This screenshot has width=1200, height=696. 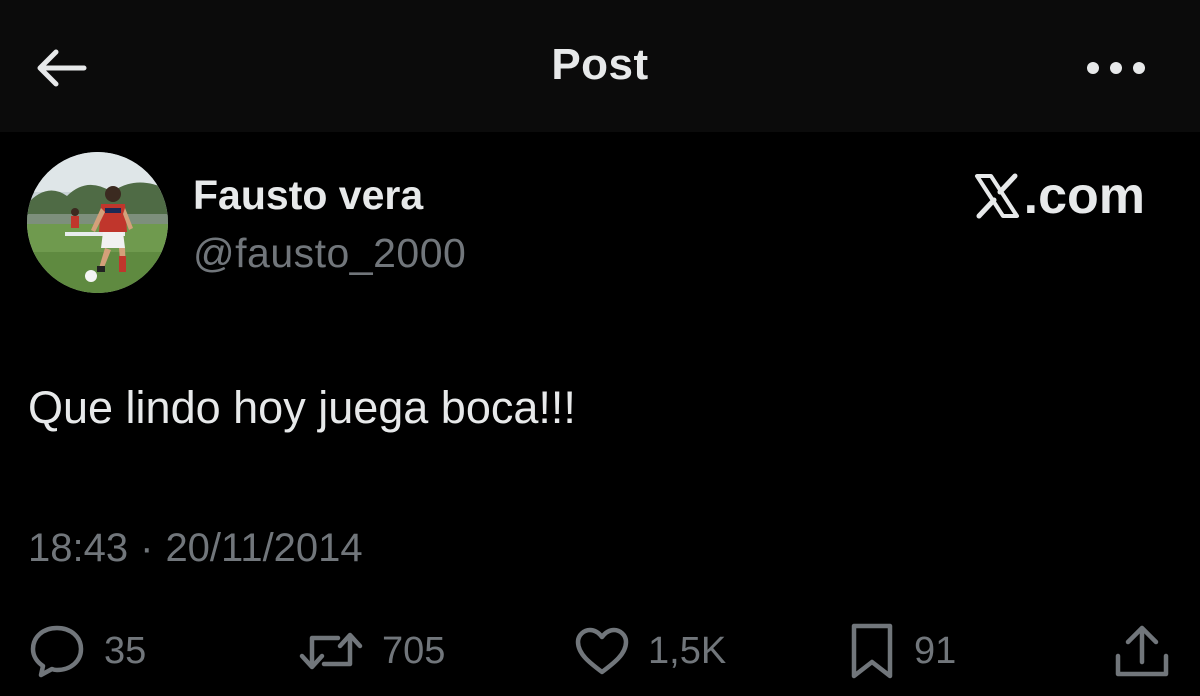 I want to click on back-button, so click(x=60, y=68).